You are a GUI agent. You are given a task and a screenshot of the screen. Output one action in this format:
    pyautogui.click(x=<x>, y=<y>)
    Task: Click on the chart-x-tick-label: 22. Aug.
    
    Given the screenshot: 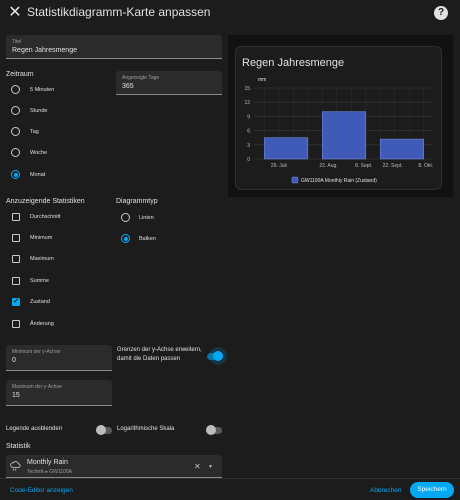 What is the action you would take?
    pyautogui.click(x=328, y=166)
    